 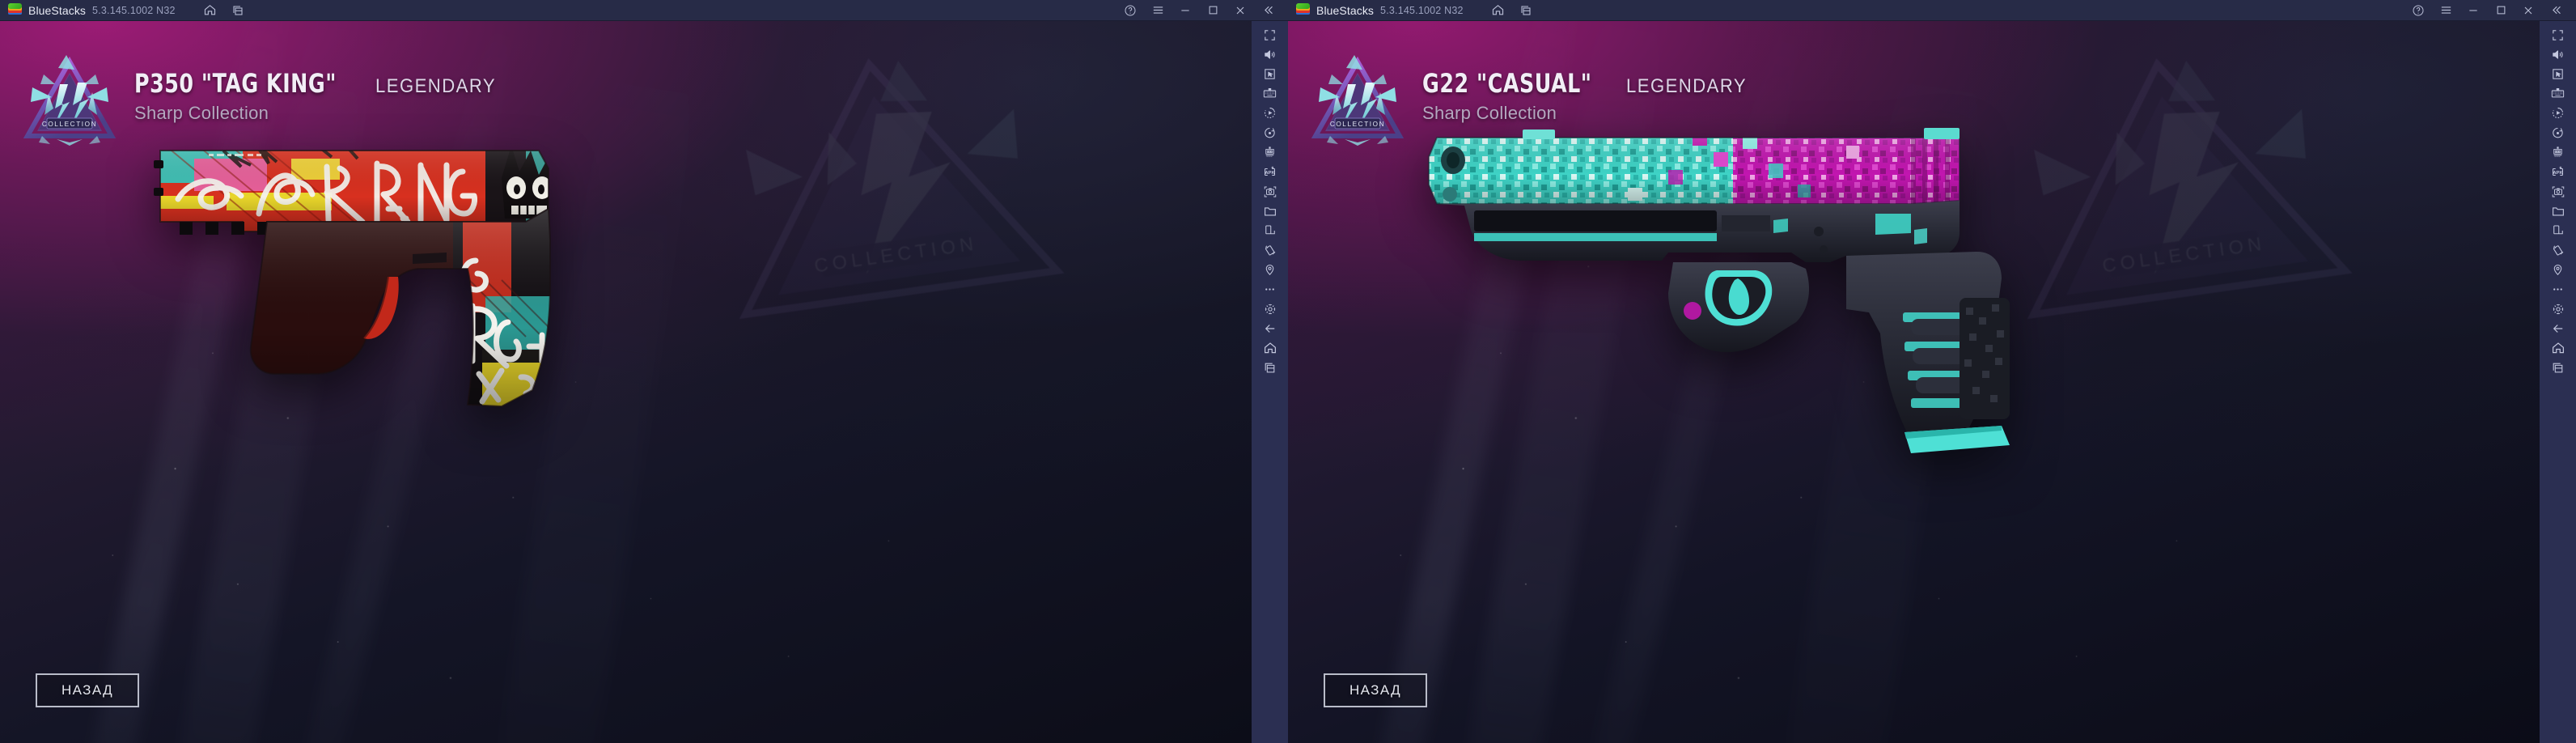 I want to click on weapon-render-g22, so click(x=1733, y=300).